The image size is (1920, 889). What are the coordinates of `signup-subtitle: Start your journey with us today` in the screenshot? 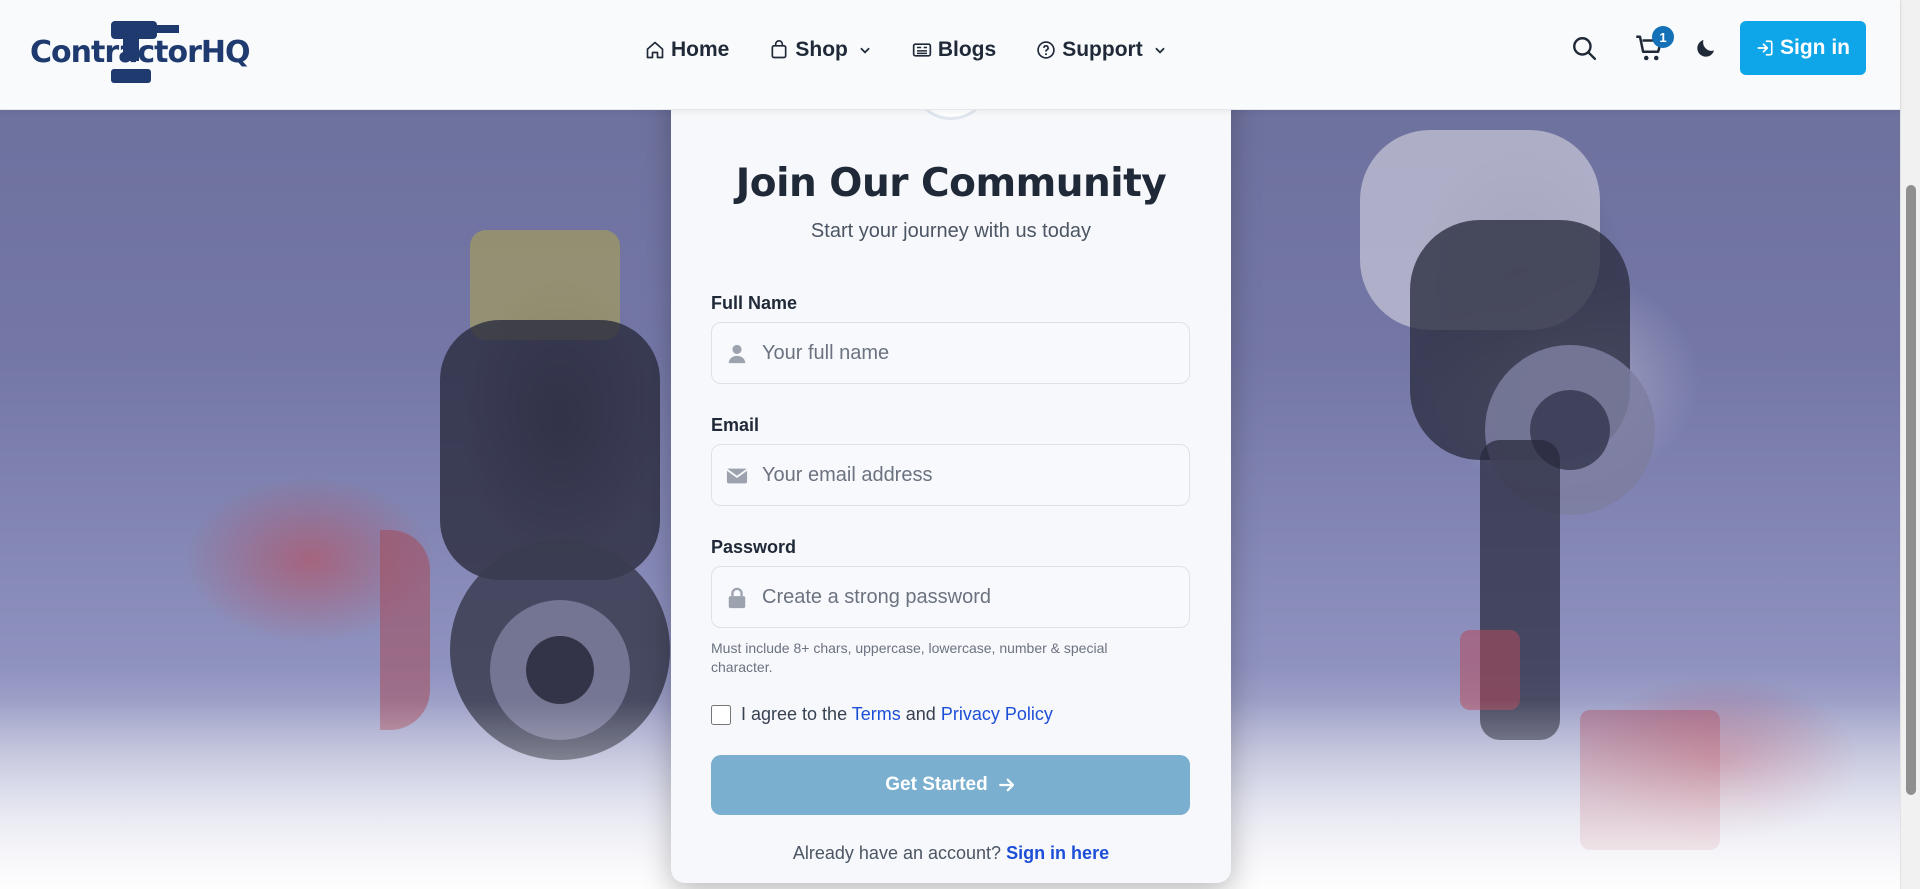 It's located at (951, 231).